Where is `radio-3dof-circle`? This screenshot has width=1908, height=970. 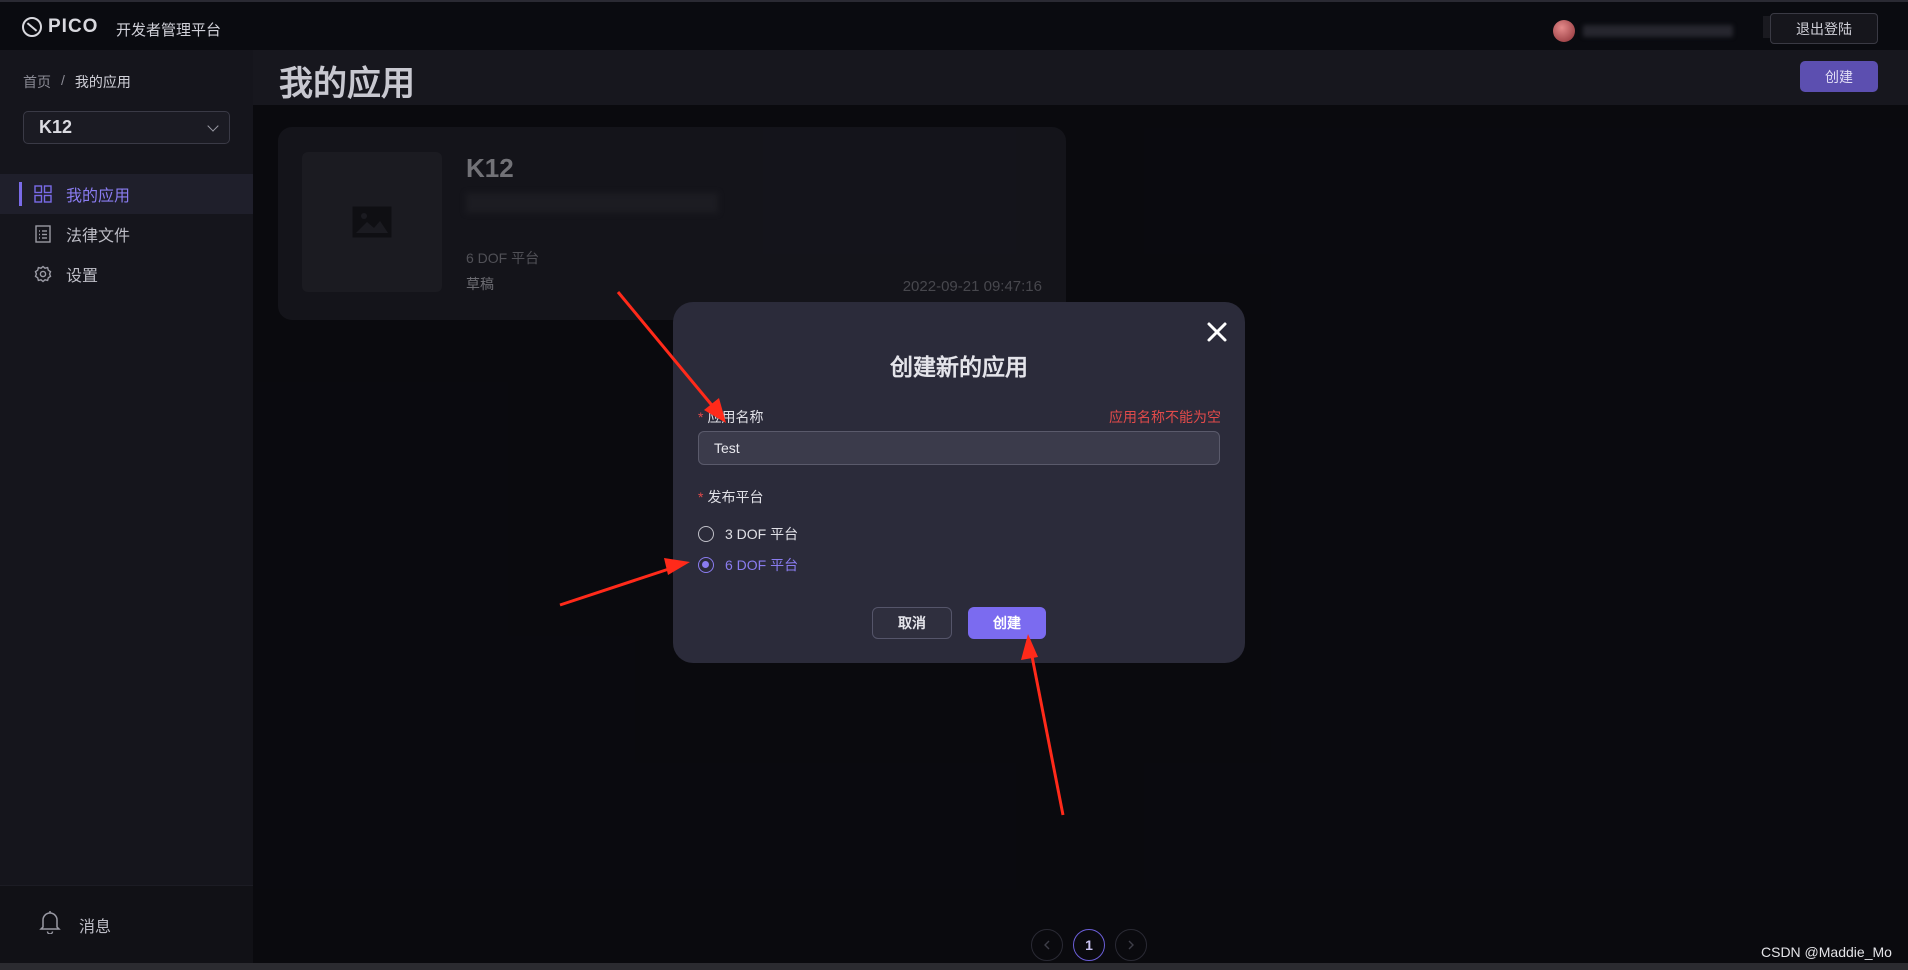
radio-3dof-circle is located at coordinates (706, 534).